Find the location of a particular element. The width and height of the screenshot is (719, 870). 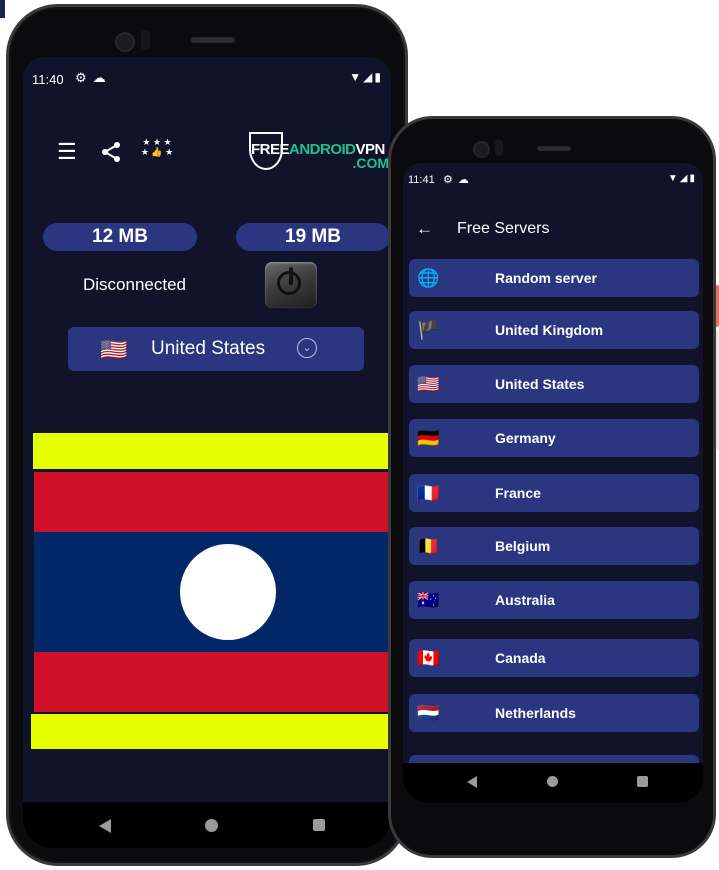

flag-stripe-red-top is located at coordinates (212, 502).